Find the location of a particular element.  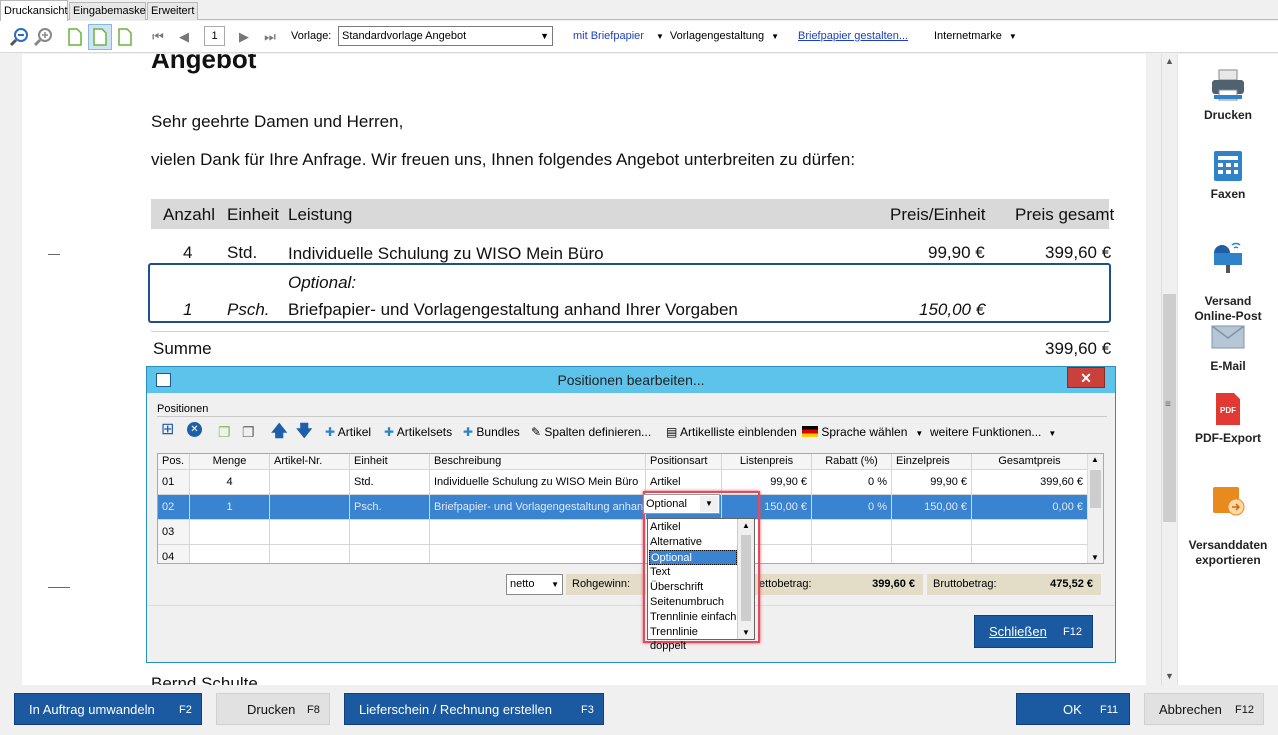

option-seitenumbruch: Seitenumbruch is located at coordinates (693, 602).